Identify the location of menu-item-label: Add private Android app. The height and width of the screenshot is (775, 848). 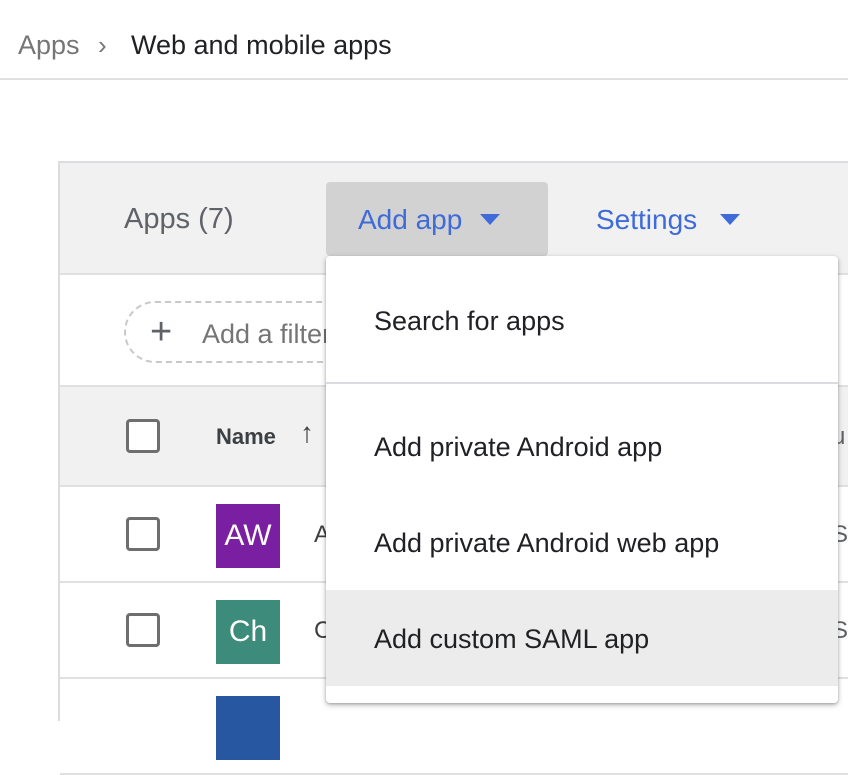
(518, 447).